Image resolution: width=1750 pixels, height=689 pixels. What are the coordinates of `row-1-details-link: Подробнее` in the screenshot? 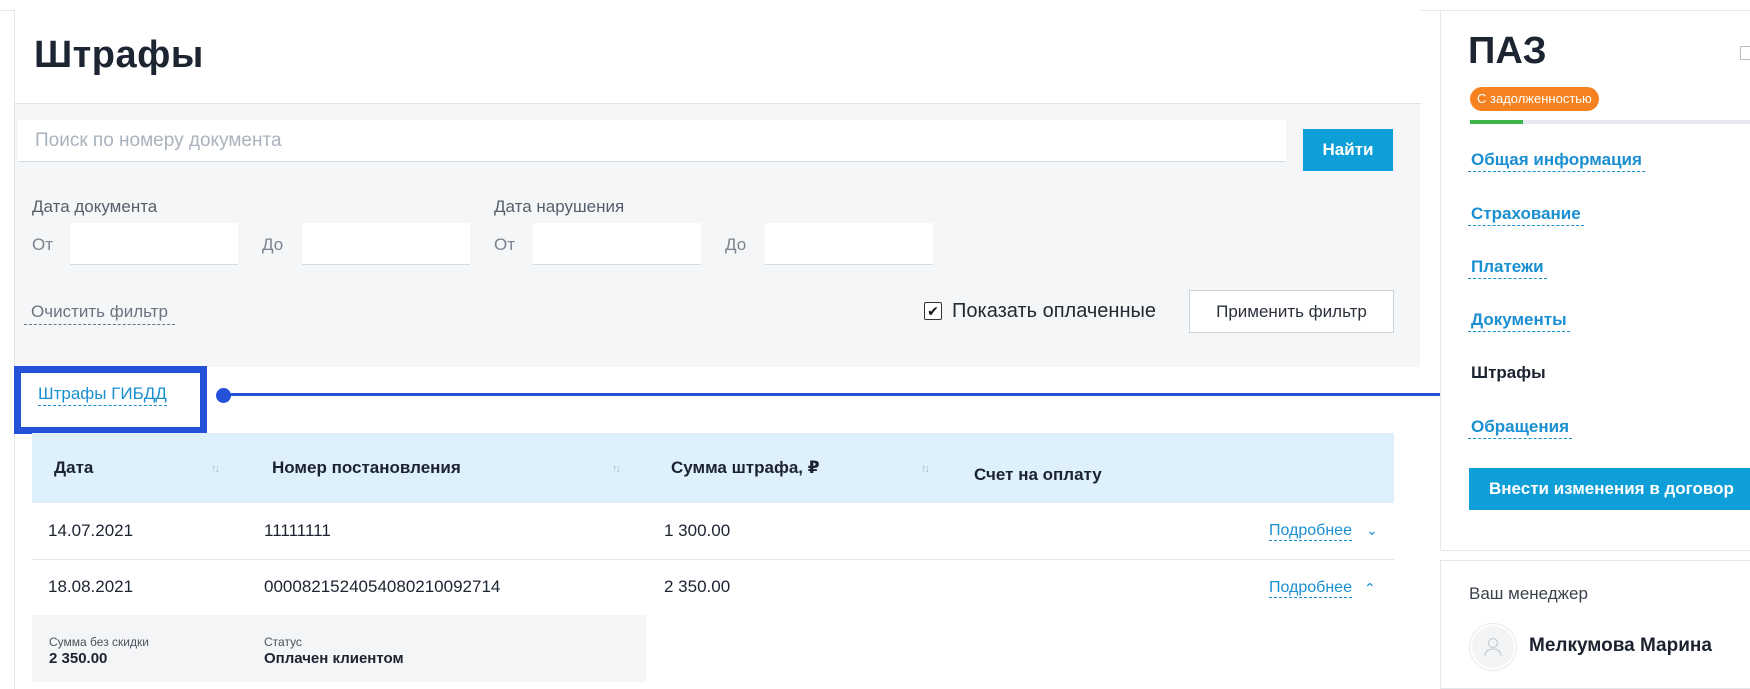 It's located at (1310, 531).